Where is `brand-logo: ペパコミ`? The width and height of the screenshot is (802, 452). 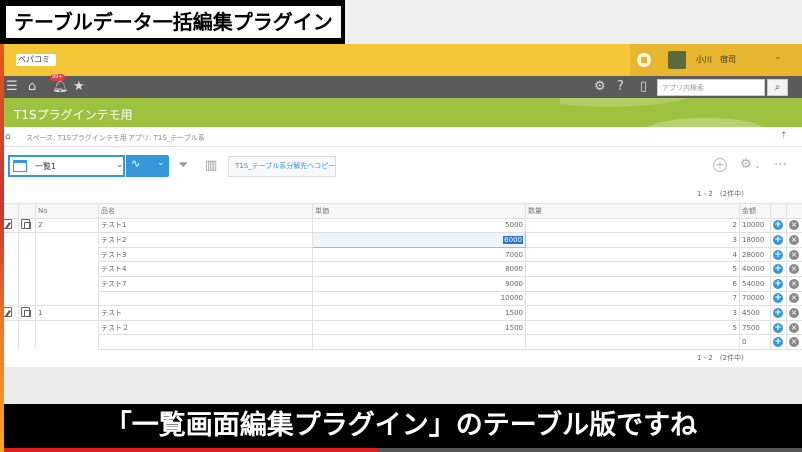
brand-logo: ペパコミ is located at coordinates (36, 60).